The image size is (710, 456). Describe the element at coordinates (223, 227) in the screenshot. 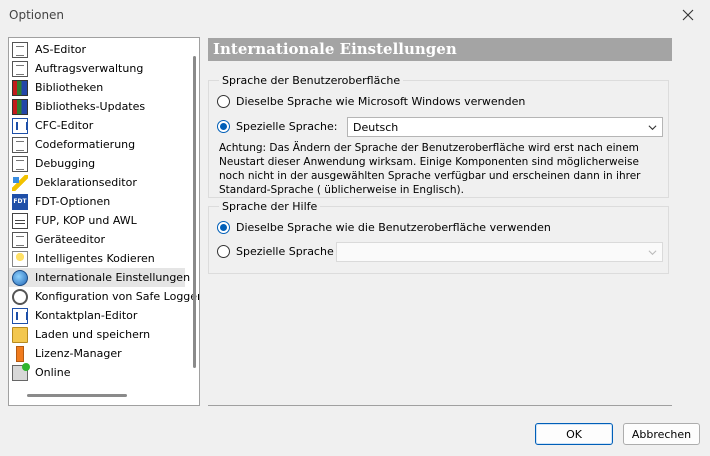

I see `radio-help-same` at that location.